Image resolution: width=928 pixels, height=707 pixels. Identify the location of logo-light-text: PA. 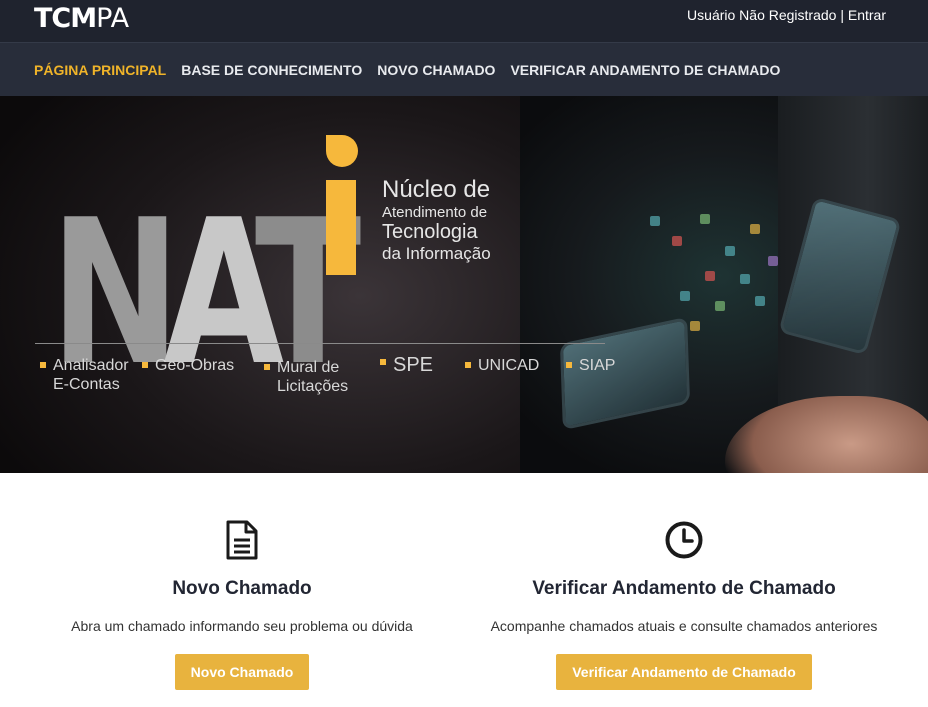
(113, 18).